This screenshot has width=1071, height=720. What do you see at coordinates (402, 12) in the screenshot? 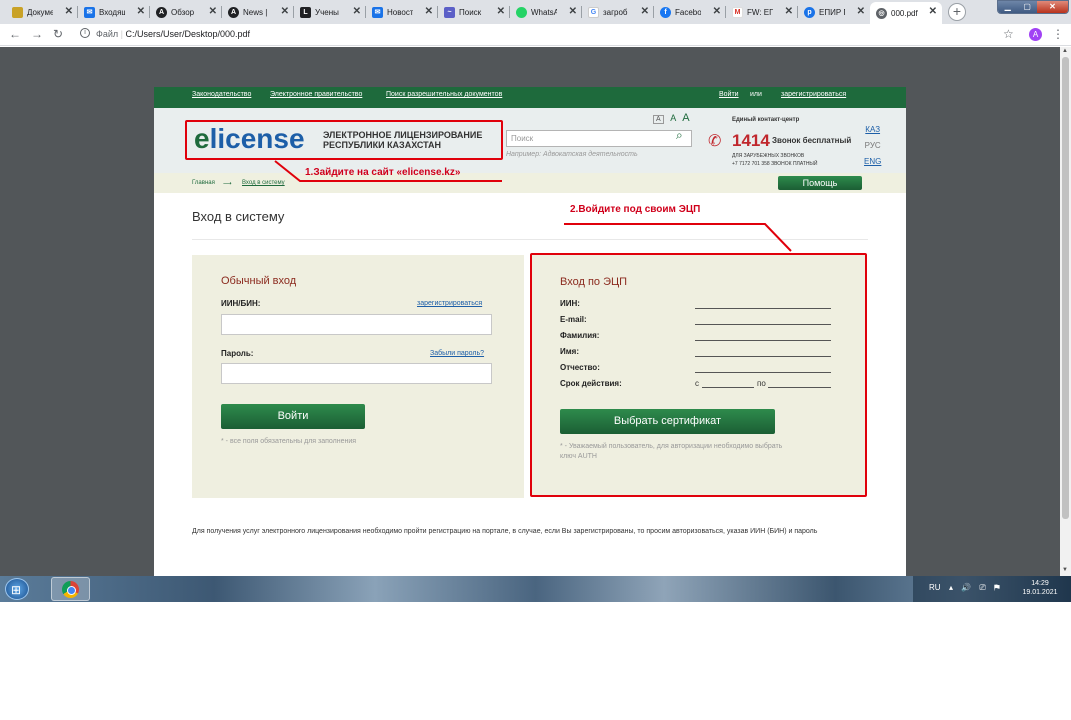
I see `browser-tab: ✉ Новост ✕` at bounding box center [402, 12].